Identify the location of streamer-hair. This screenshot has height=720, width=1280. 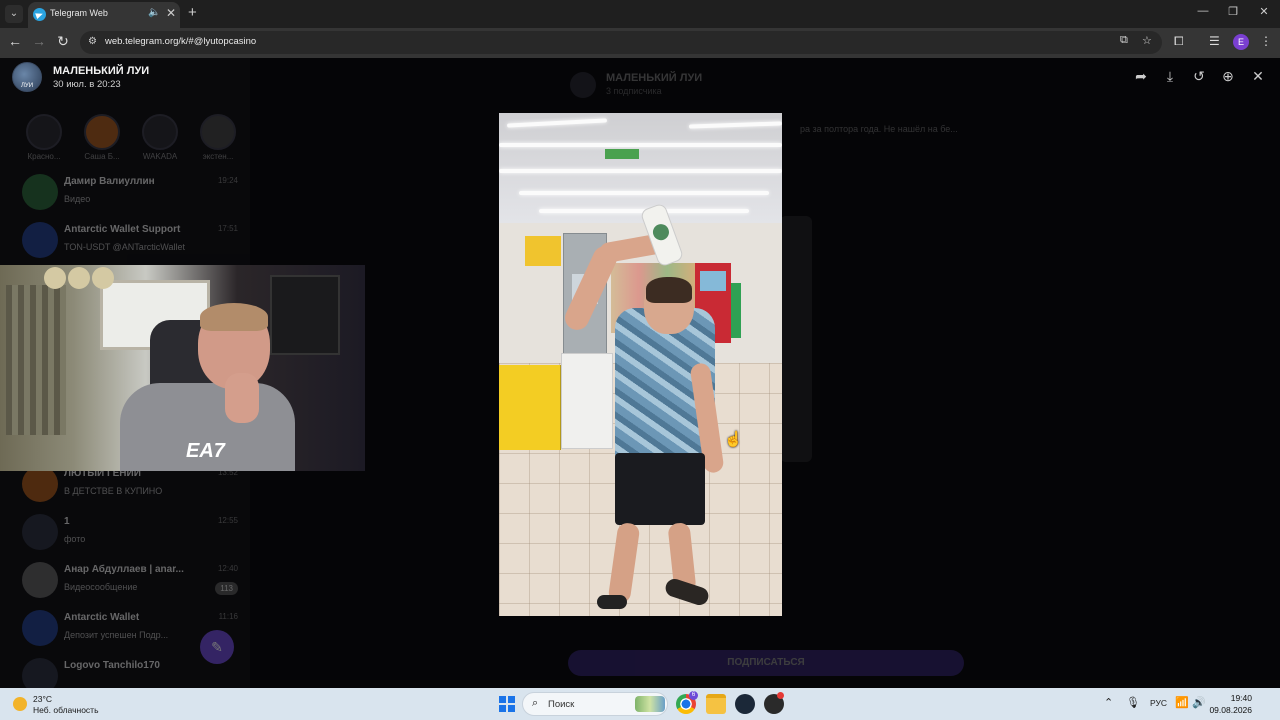
(234, 317).